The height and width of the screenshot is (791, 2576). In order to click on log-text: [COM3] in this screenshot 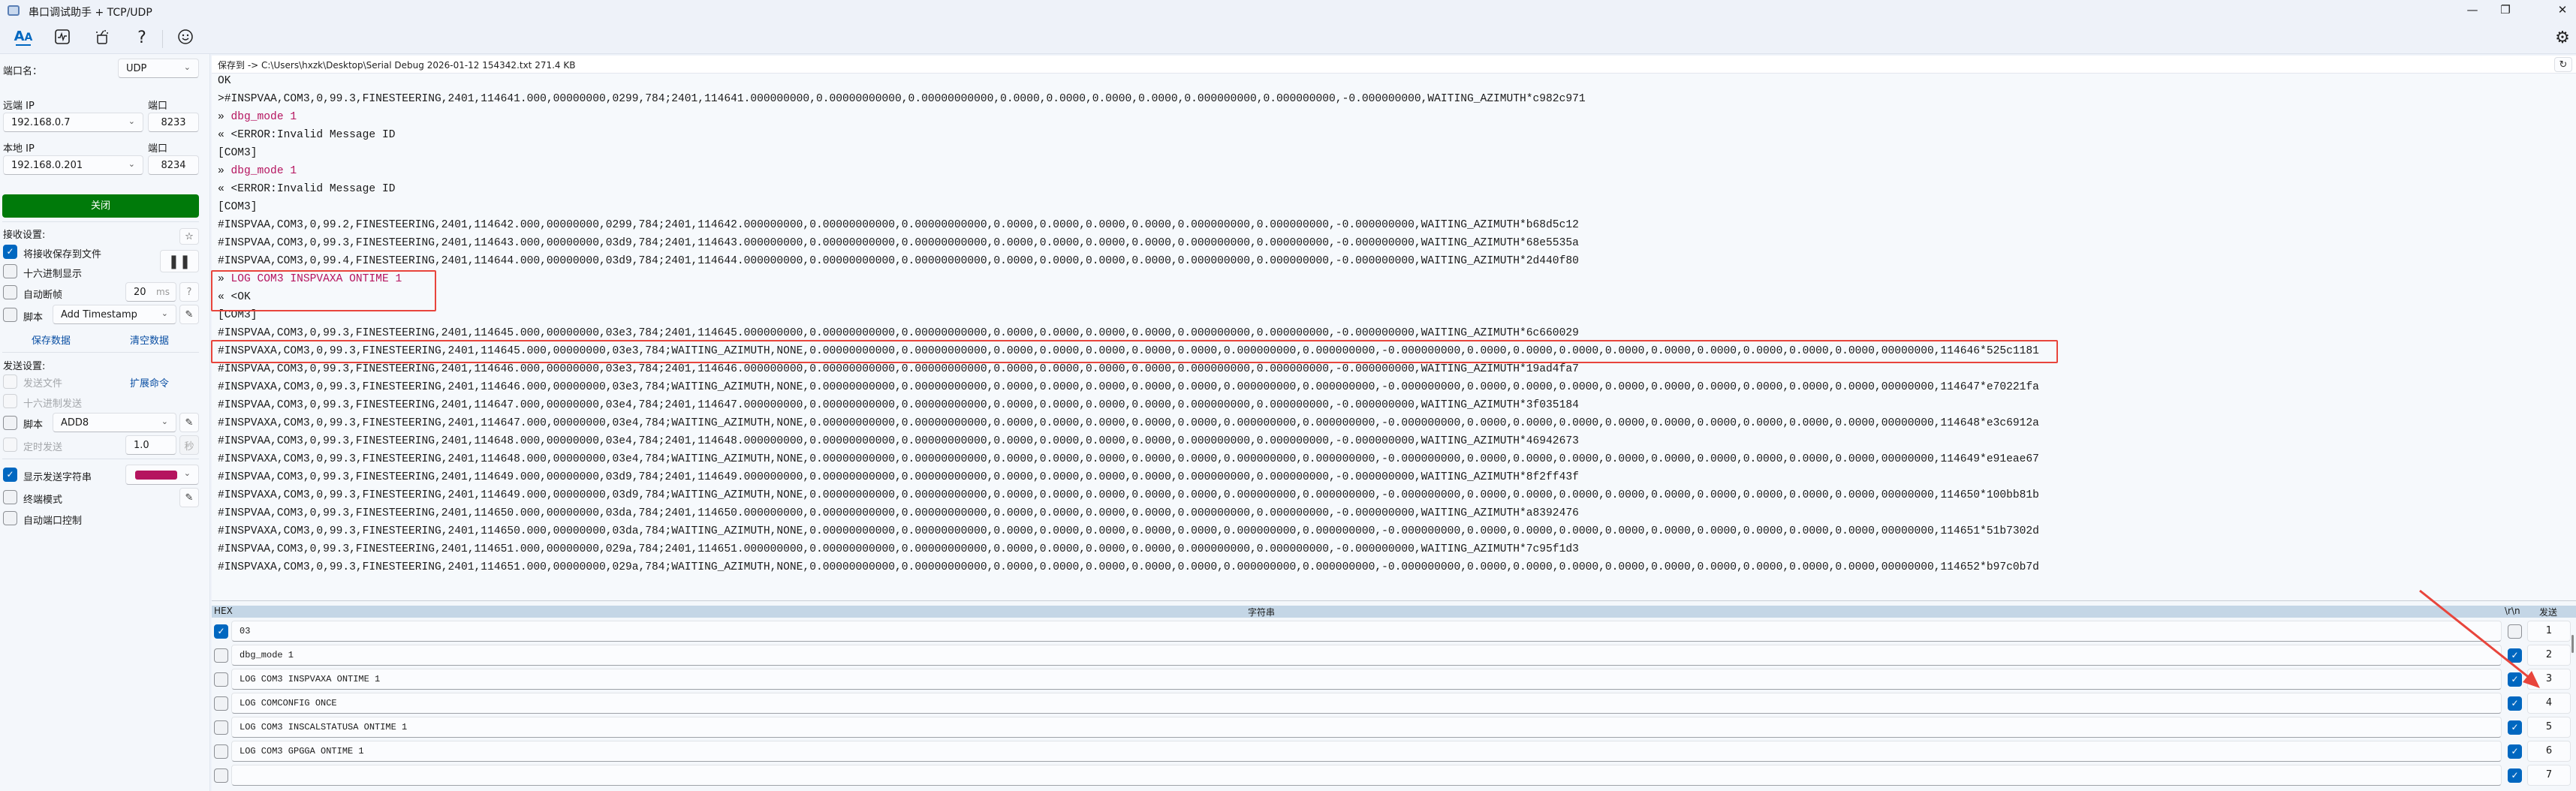, I will do `click(238, 207)`.